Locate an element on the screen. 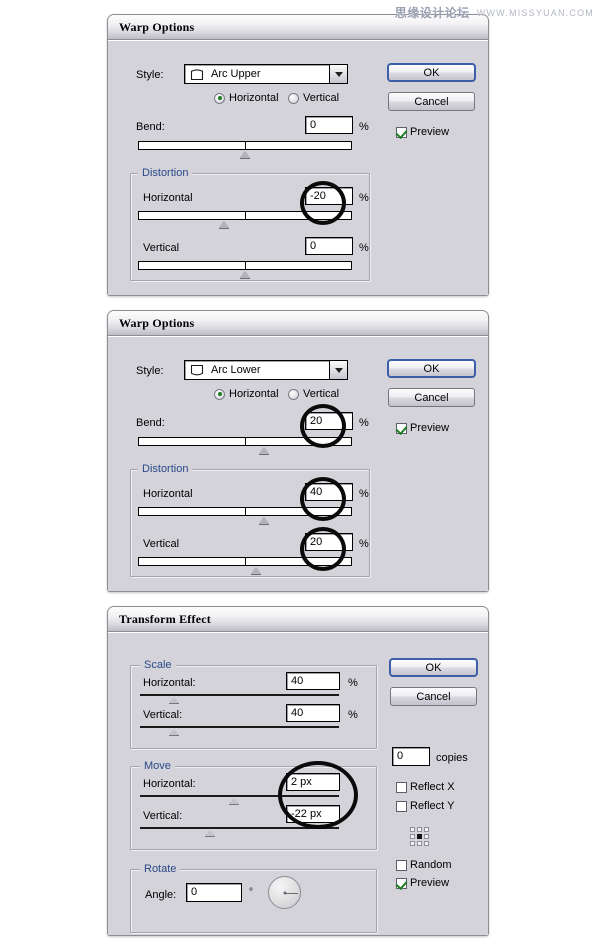 This screenshot has width=600, height=950. bend-label-2: Bend: is located at coordinates (150, 423).